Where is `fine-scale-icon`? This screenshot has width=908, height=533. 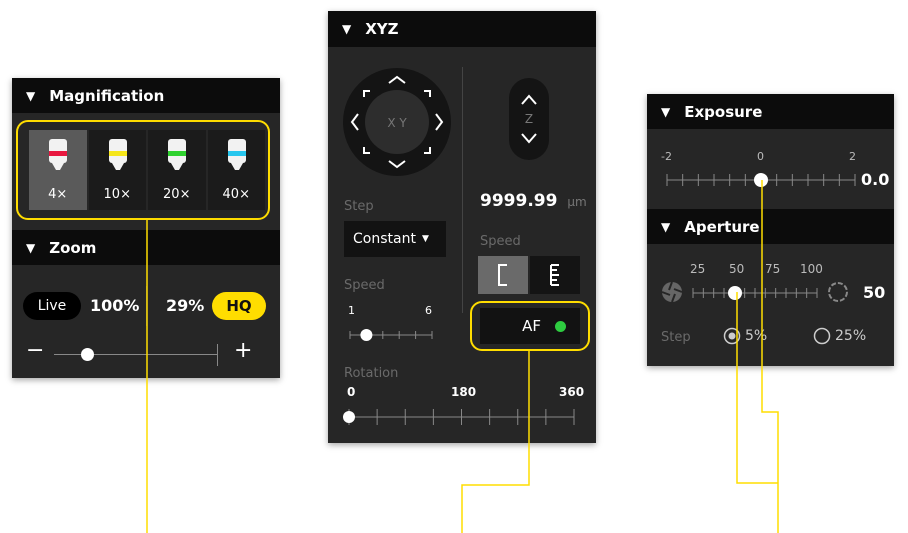 fine-scale-icon is located at coordinates (554, 275).